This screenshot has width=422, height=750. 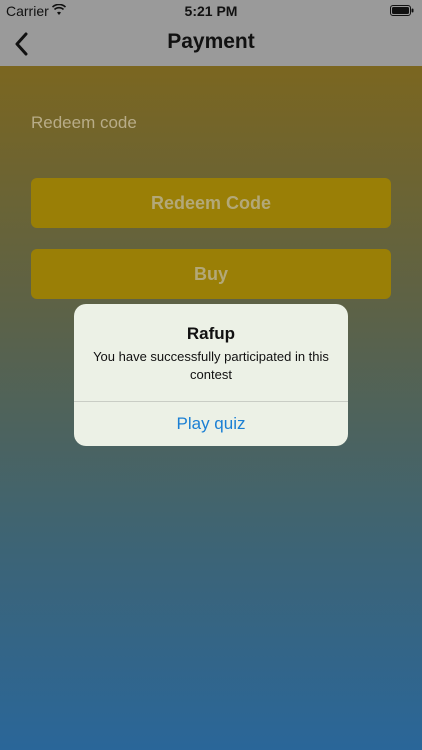 I want to click on buy-button-label: Buy, so click(x=210, y=273).